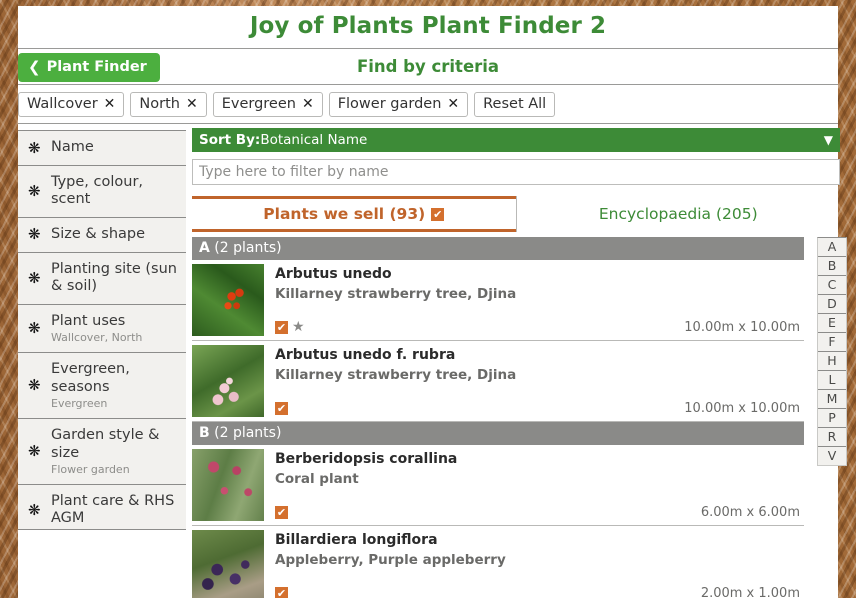 The height and width of the screenshot is (598, 856). What do you see at coordinates (516, 140) in the screenshot?
I see `sort-by-dropdown: Sort By: Botanical Name ▼` at bounding box center [516, 140].